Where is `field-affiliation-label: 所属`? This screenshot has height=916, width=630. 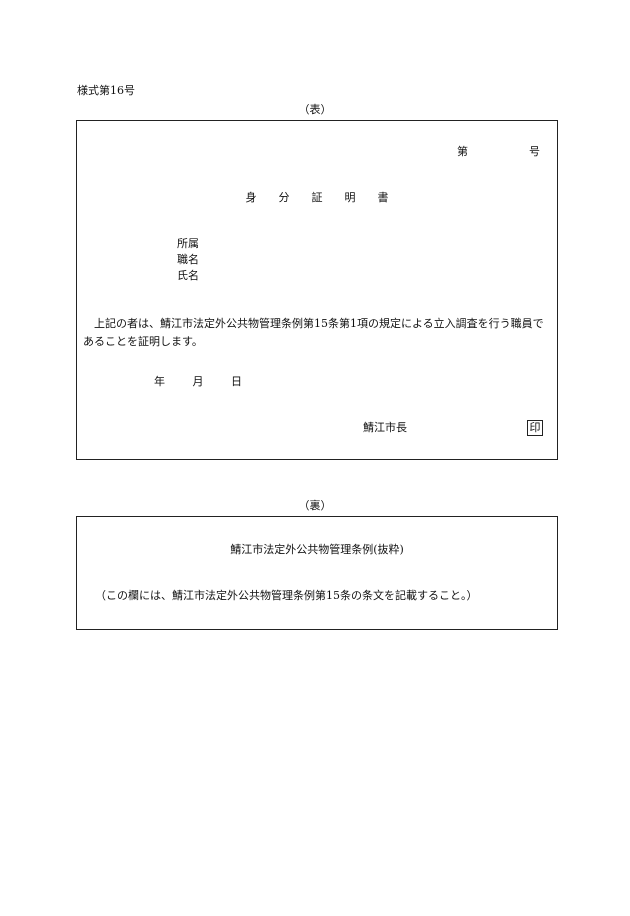
field-affiliation-label: 所属 is located at coordinates (188, 243).